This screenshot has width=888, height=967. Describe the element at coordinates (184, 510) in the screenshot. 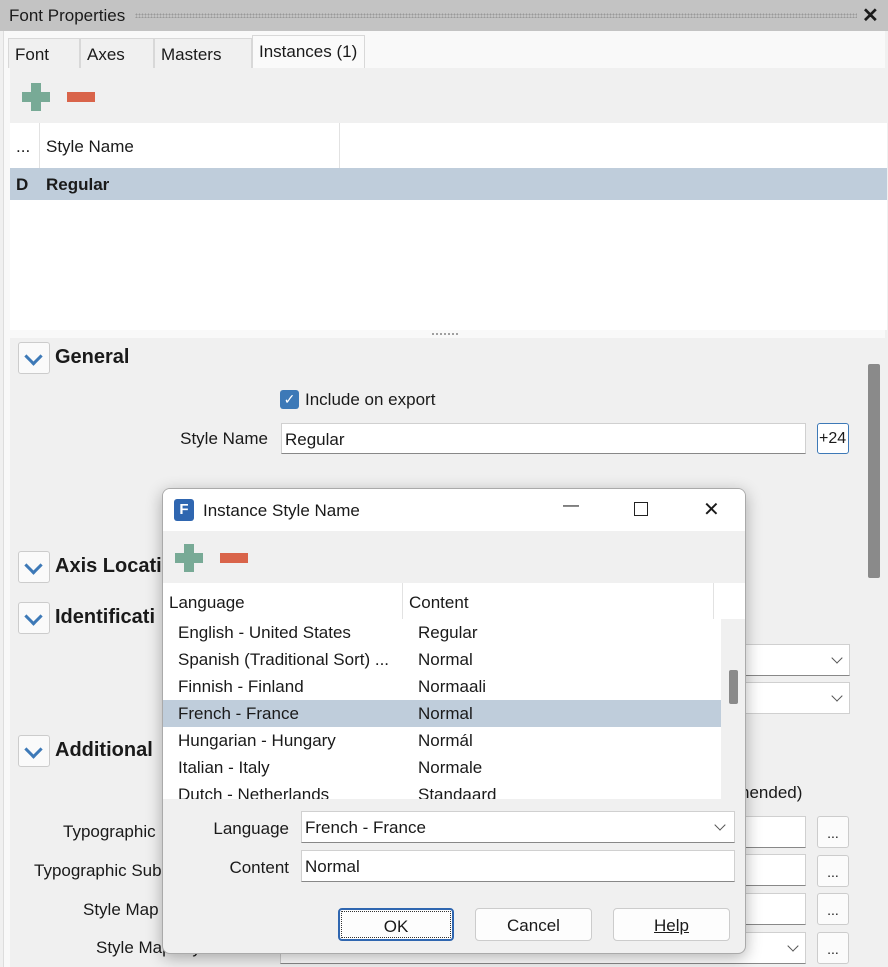

I see `app-icon: F` at that location.